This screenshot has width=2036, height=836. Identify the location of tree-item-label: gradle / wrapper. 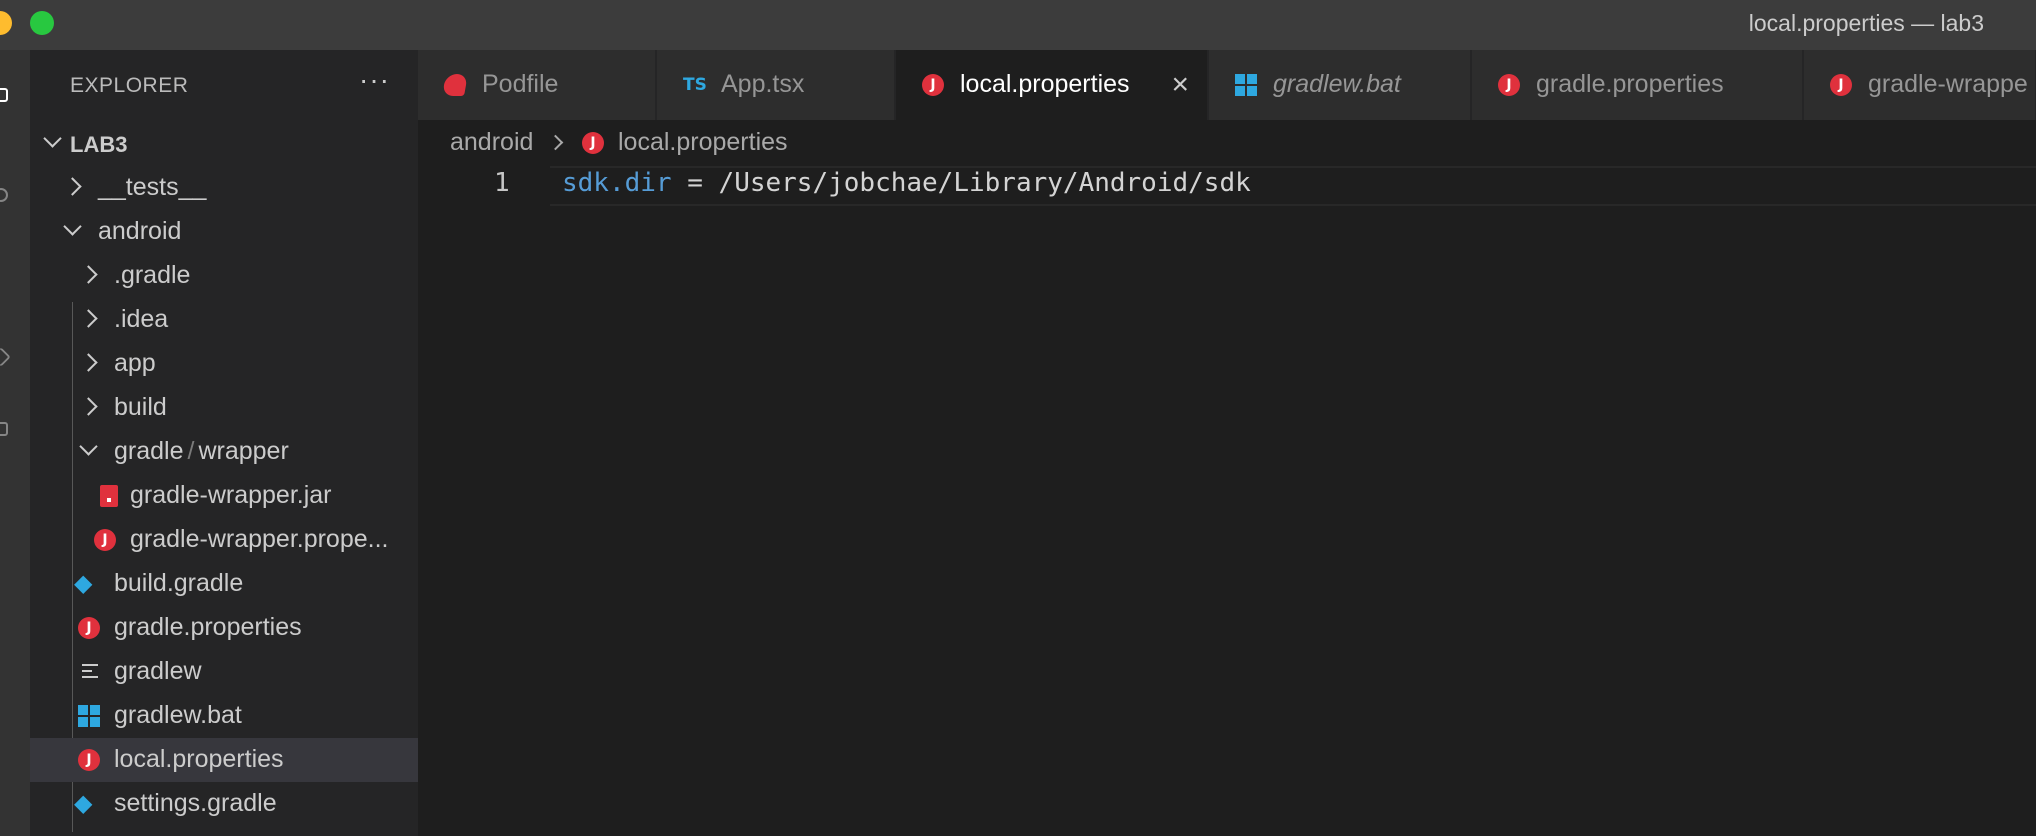
(201, 451).